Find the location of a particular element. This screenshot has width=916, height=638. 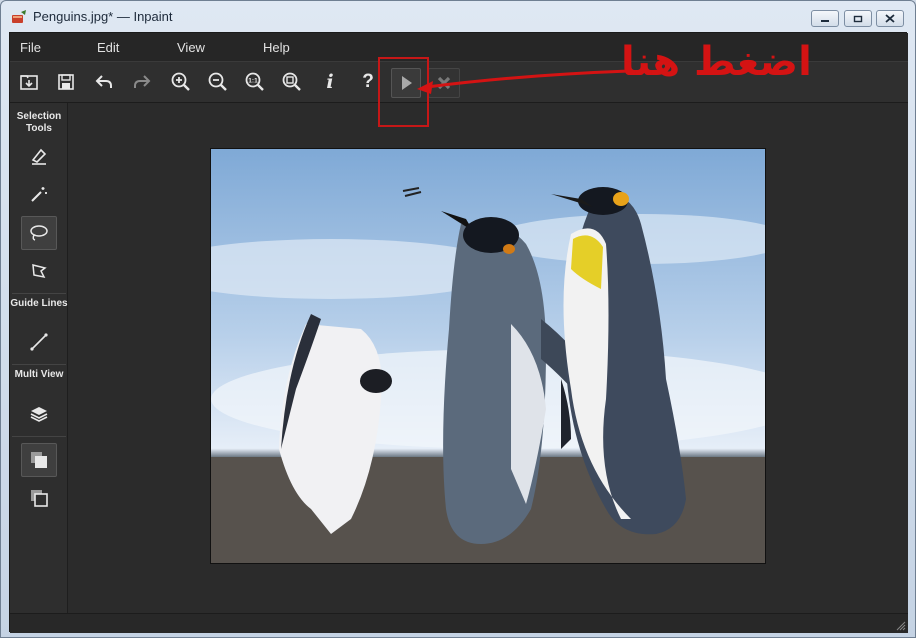

menu-help: Help is located at coordinates (276, 47).